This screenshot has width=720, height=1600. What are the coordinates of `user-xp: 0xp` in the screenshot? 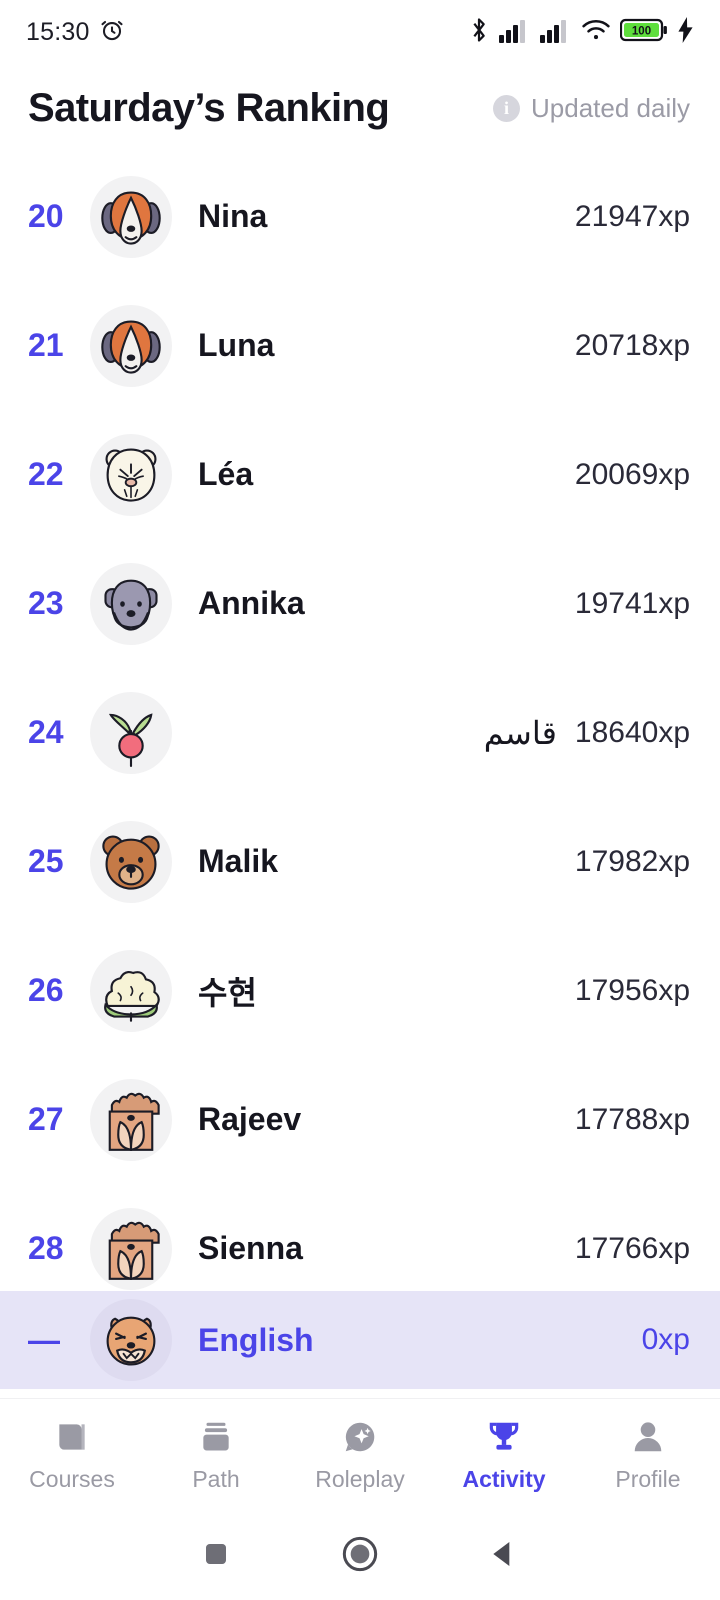 It's located at (665, 1339).